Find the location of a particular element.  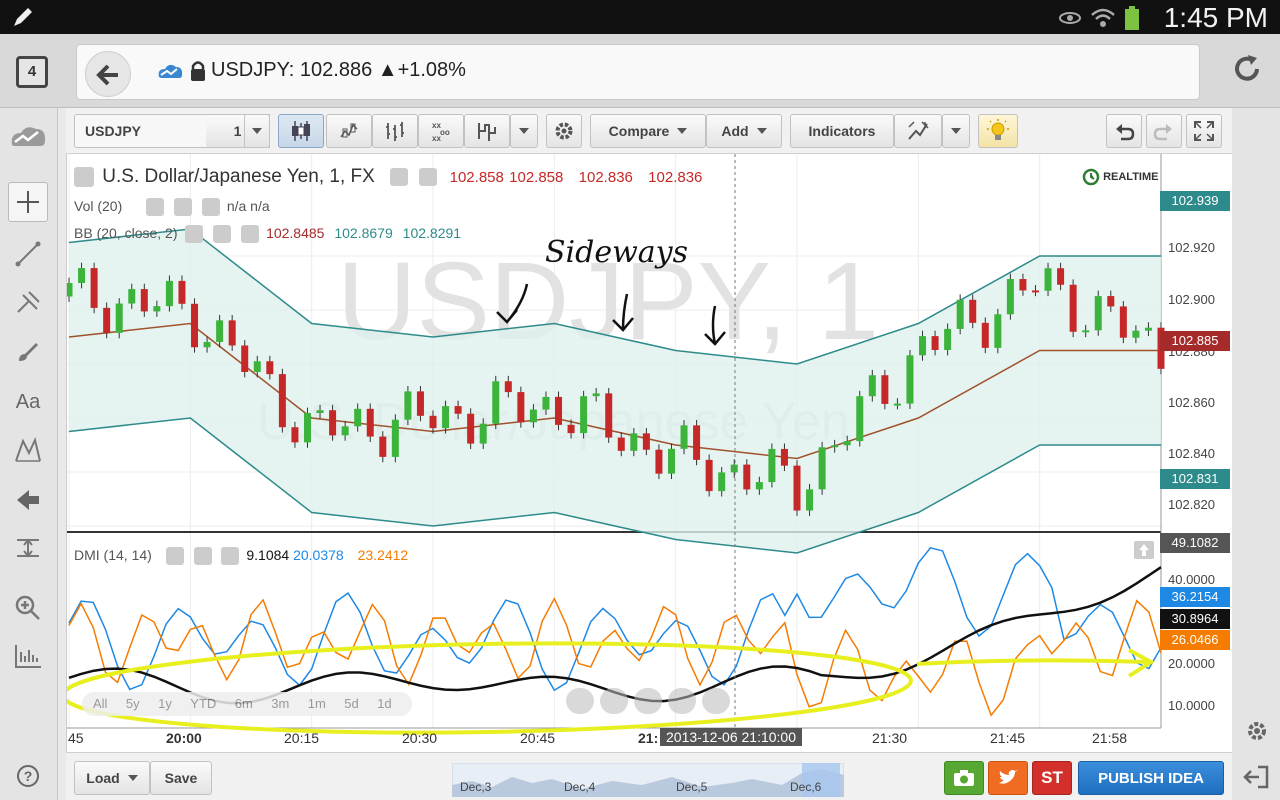

range-5d: 5d is located at coordinates (351, 703).